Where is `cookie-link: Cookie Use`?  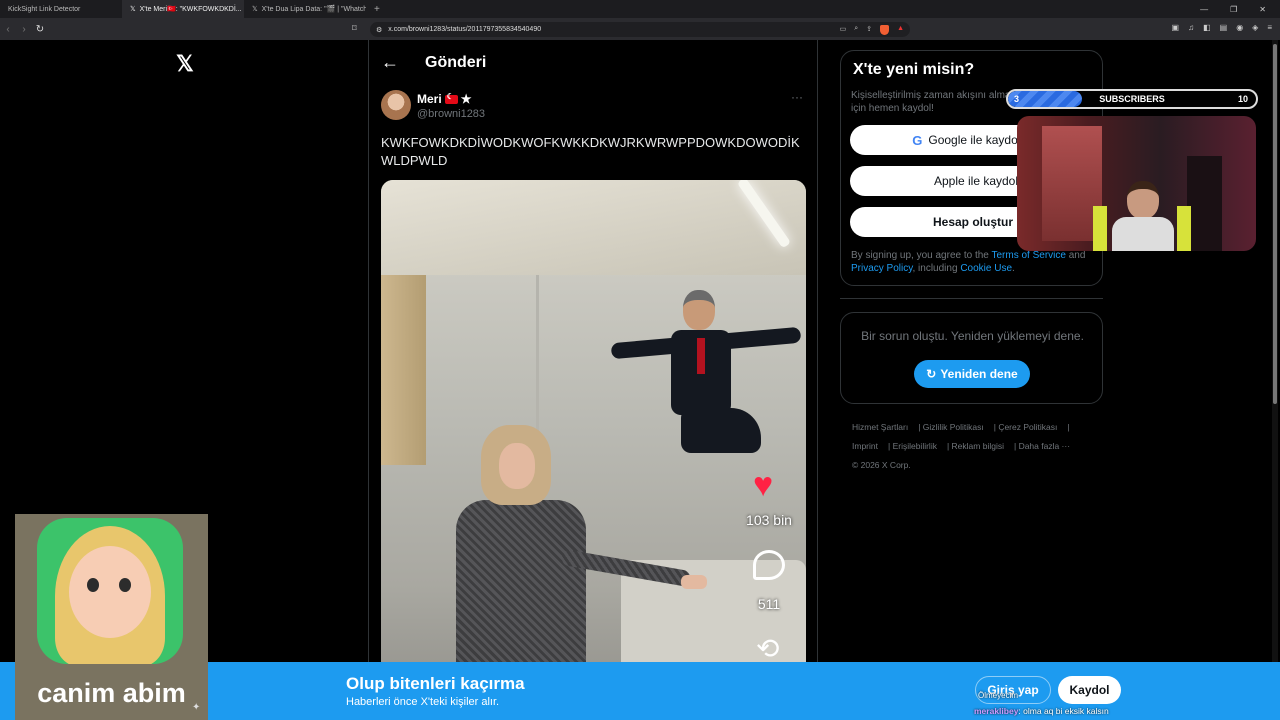 cookie-link: Cookie Use is located at coordinates (986, 268).